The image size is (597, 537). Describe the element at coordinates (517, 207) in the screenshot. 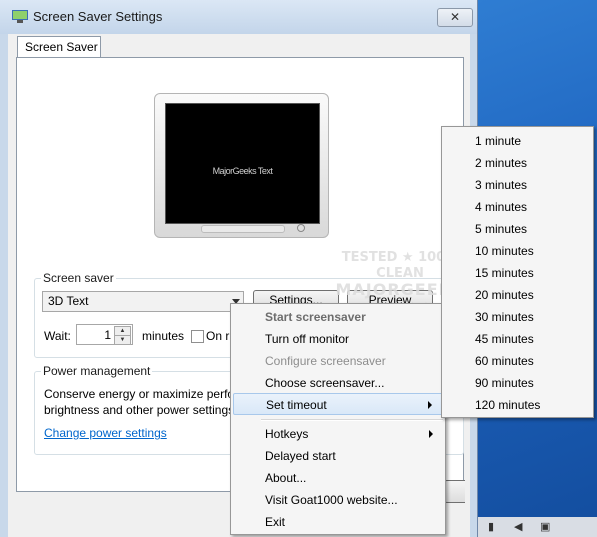

I see `timeout-option: 4 minutes` at that location.